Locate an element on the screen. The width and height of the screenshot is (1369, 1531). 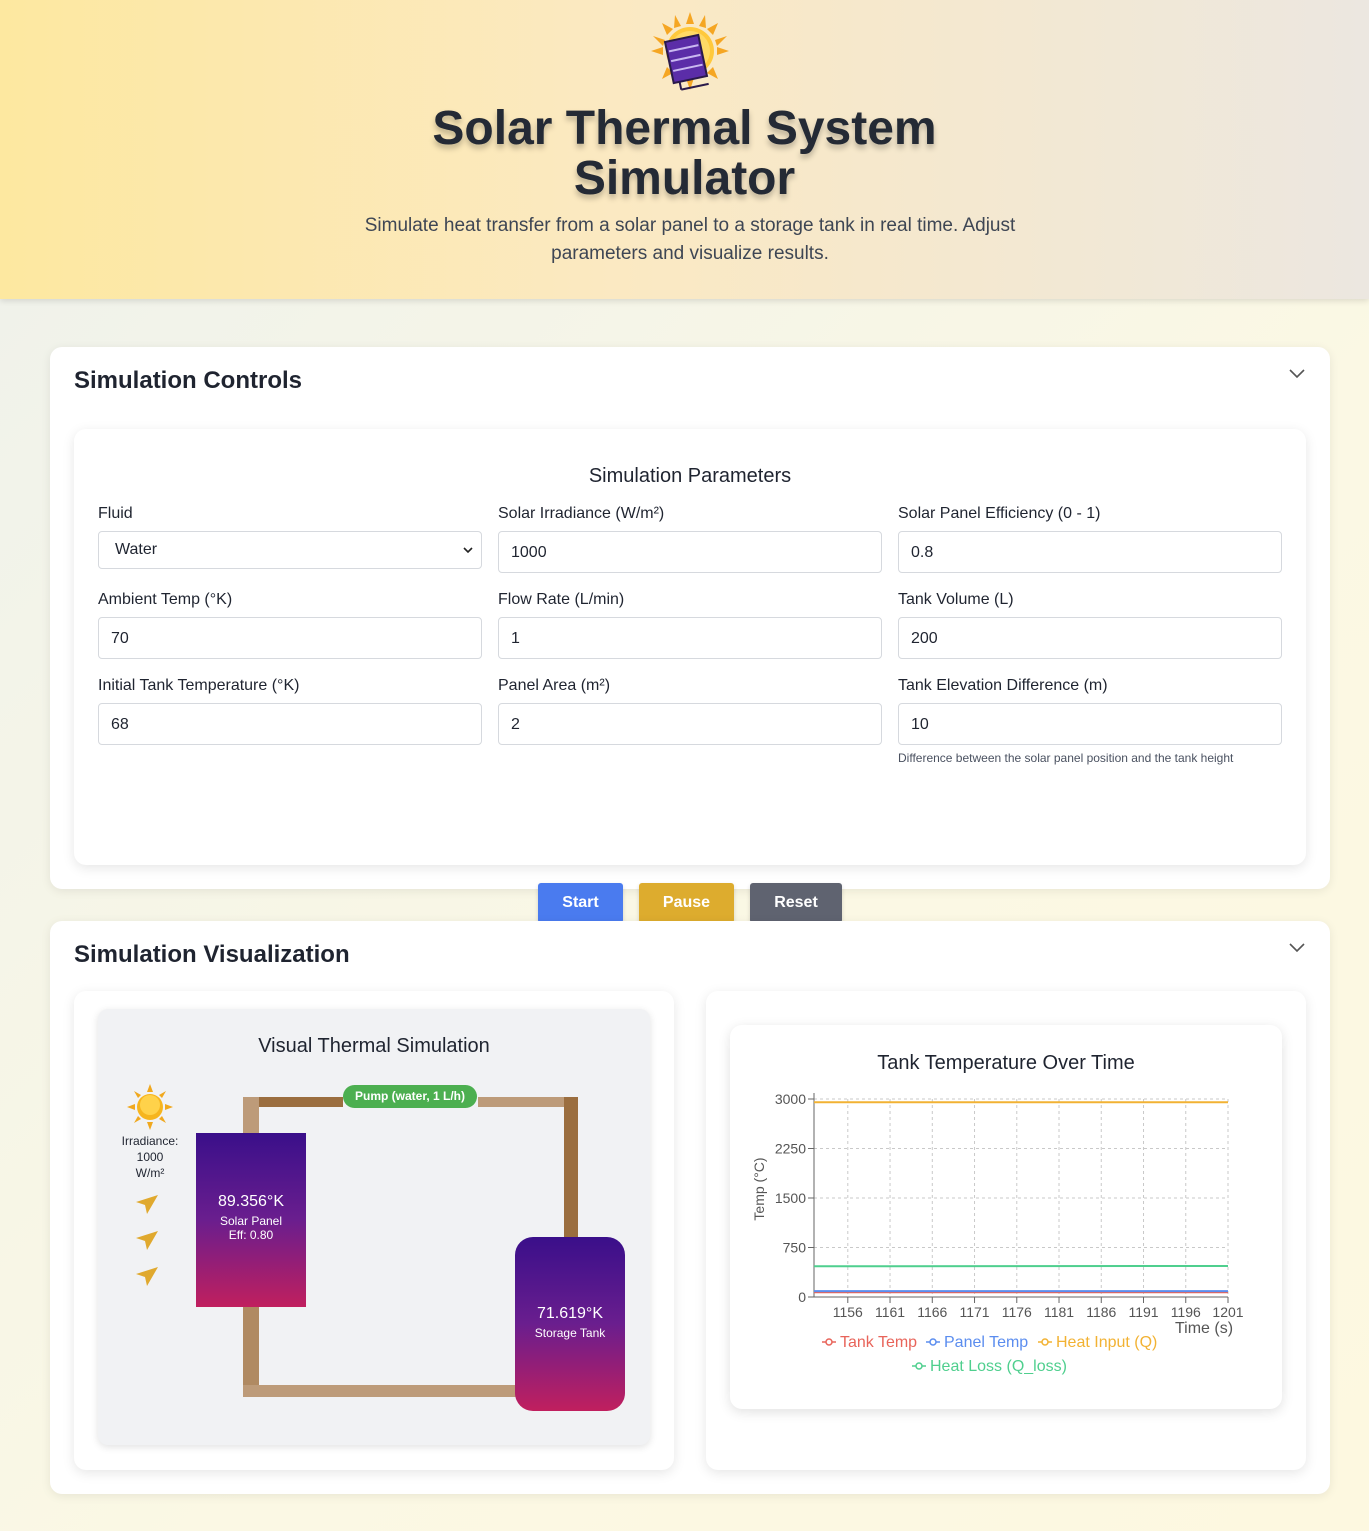
tank-volume-field: Tank Volume (L) 200 is located at coordinates (1090, 625).